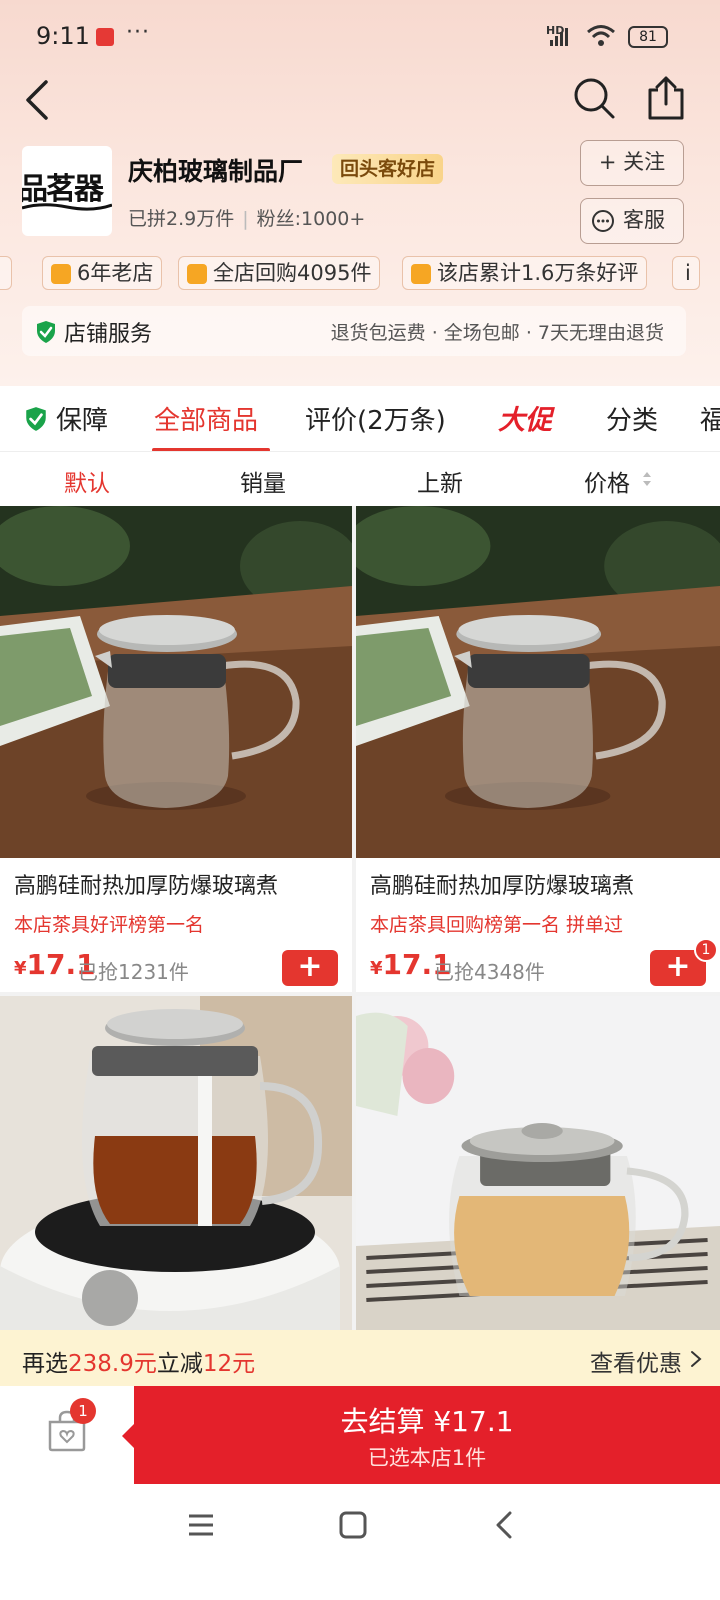 The height and width of the screenshot is (1600, 720). I want to click on store-service-desc: 退货包运费 · 全场包邮 · 7天无理由退货, so click(497, 333).